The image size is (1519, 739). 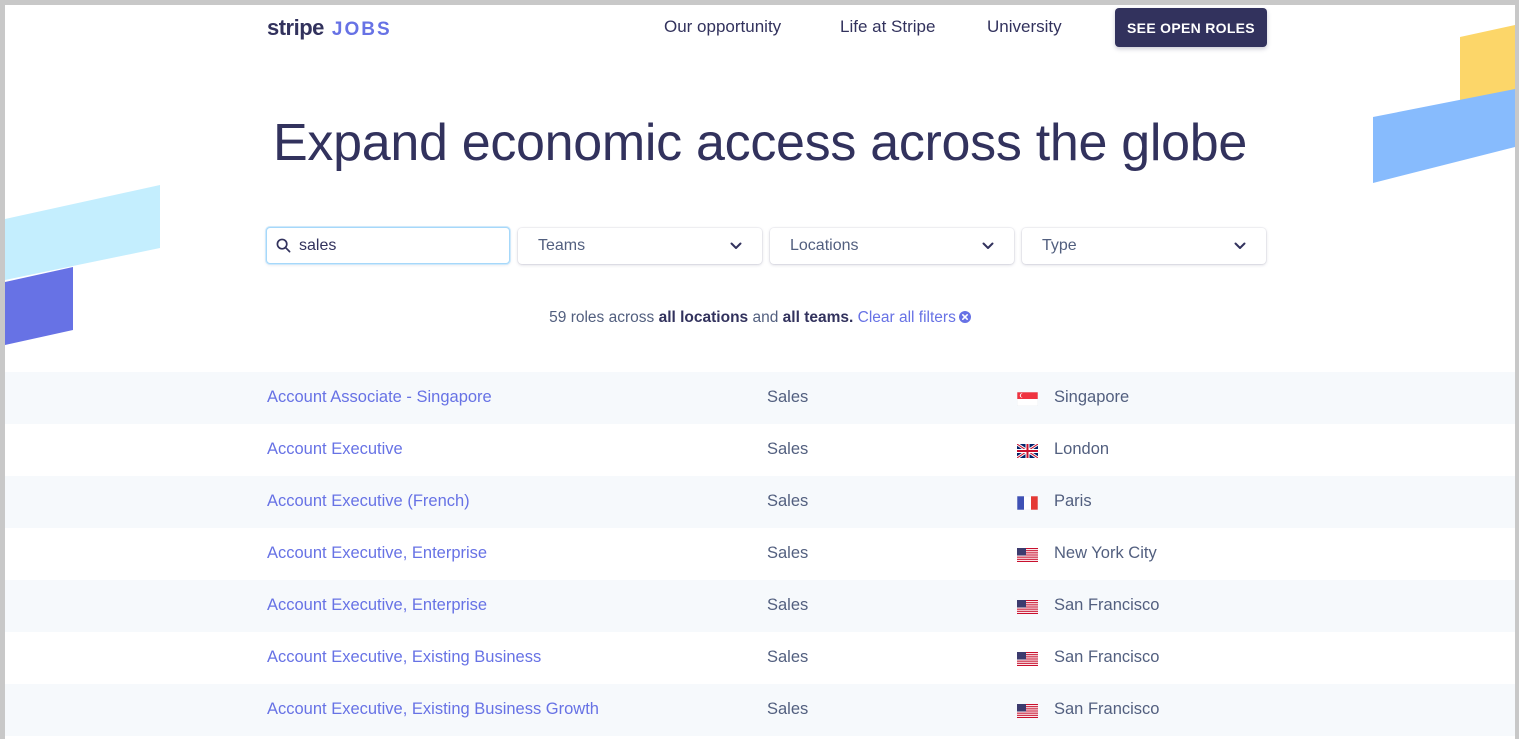 What do you see at coordinates (640, 246) in the screenshot?
I see `teams-dropdown: Teams` at bounding box center [640, 246].